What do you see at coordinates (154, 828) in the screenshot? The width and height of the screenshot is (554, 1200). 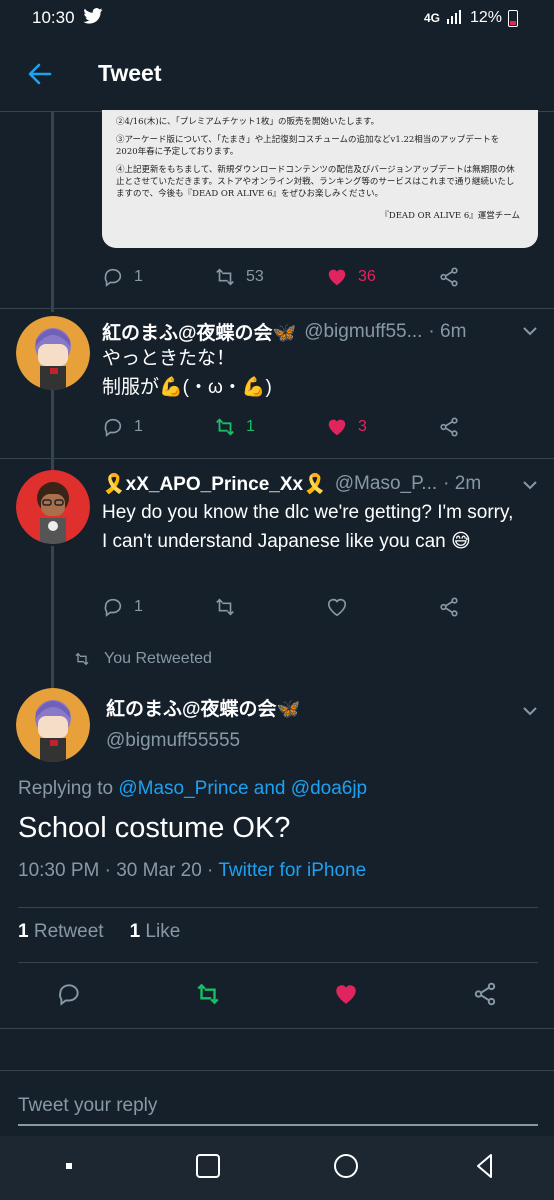 I see `tweet-text: School costume OK?` at bounding box center [154, 828].